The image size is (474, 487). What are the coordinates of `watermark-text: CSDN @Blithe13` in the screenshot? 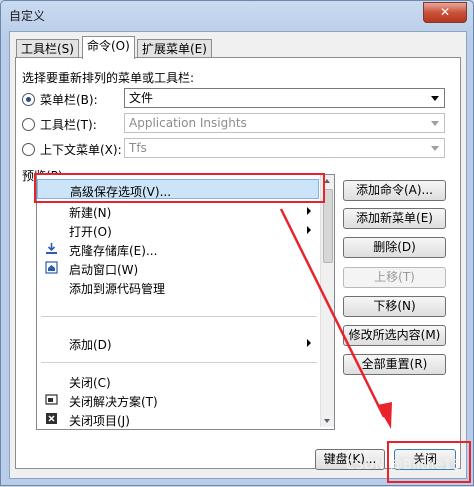 It's located at (403, 465).